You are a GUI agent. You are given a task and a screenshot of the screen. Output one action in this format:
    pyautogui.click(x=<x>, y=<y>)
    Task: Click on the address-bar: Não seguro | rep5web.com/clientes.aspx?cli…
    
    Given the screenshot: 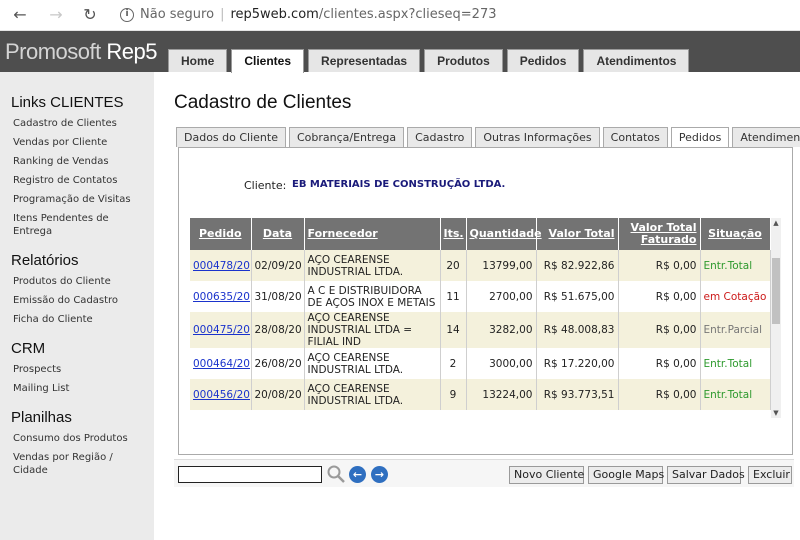 What is the action you would take?
    pyautogui.click(x=318, y=14)
    